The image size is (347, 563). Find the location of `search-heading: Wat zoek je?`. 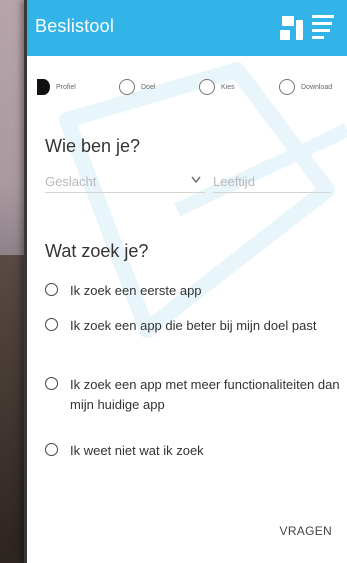

search-heading: Wat zoek je? is located at coordinates (97, 251).